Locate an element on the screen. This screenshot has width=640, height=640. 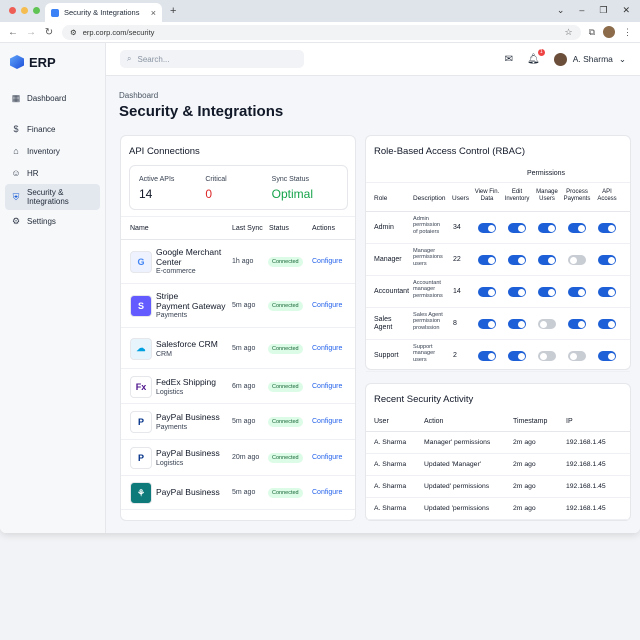
profile-avatar is located at coordinates (609, 32).